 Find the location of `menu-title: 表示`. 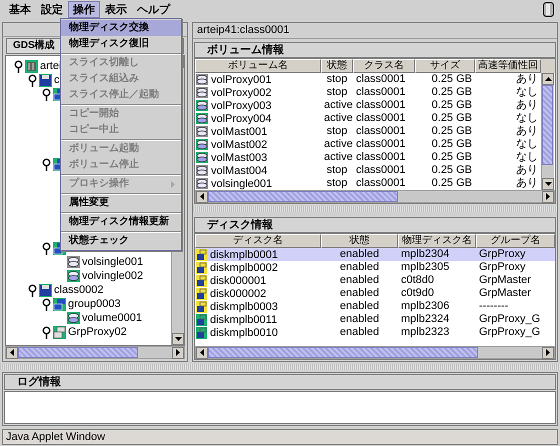

menu-title: 表示 is located at coordinates (116, 9).